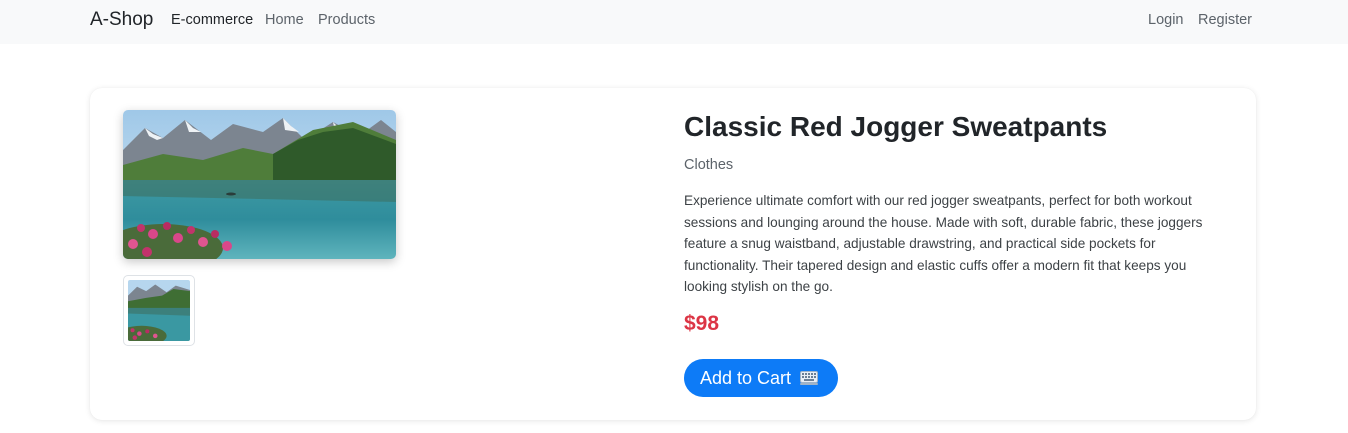 The height and width of the screenshot is (433, 1348). I want to click on mountain-lake-thumbnail-image, so click(159, 310).